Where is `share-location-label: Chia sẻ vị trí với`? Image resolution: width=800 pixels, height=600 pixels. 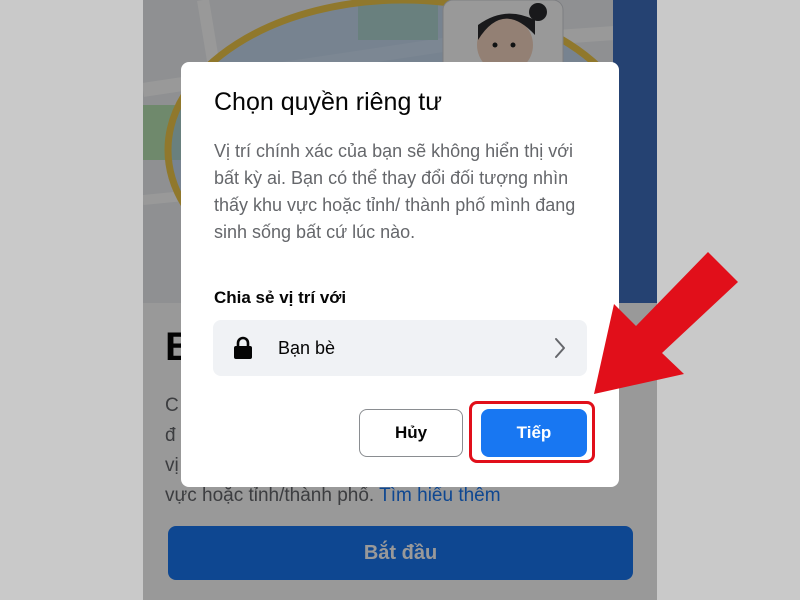
share-location-label: Chia sẻ vị trí với is located at coordinates (280, 297).